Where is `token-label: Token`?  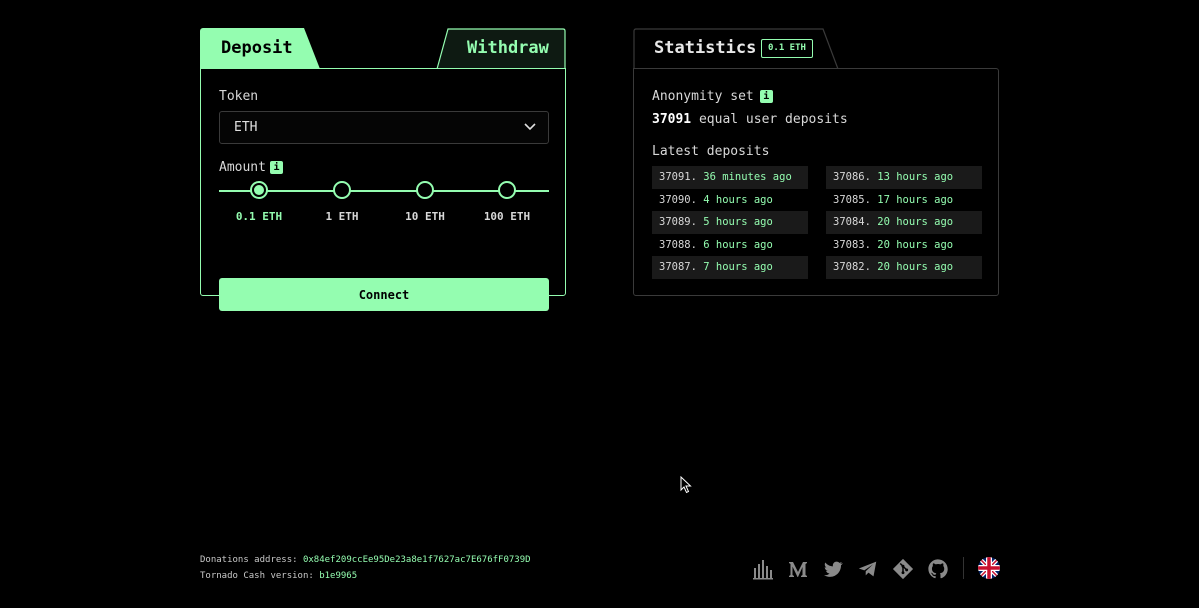
token-label: Token is located at coordinates (239, 96).